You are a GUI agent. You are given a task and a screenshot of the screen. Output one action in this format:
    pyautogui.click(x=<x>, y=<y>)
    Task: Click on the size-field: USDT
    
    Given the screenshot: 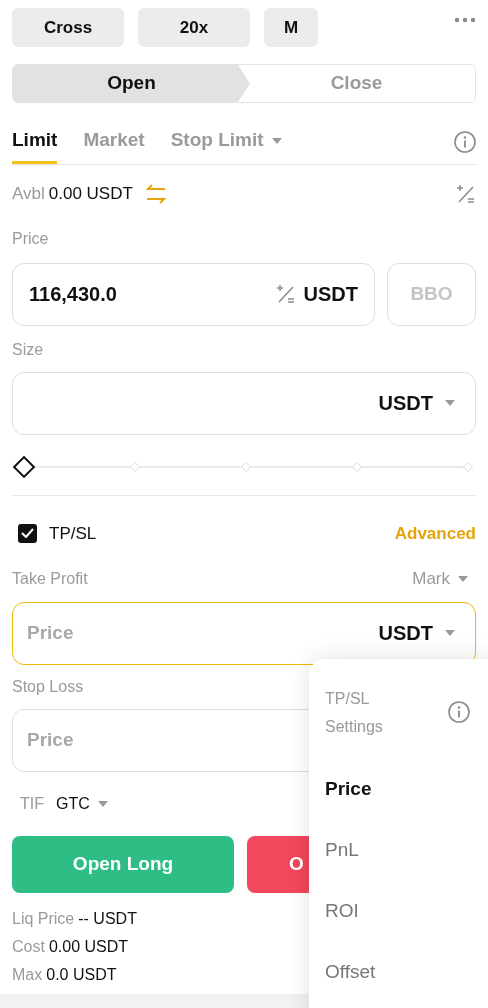 What is the action you would take?
    pyautogui.click(x=244, y=403)
    